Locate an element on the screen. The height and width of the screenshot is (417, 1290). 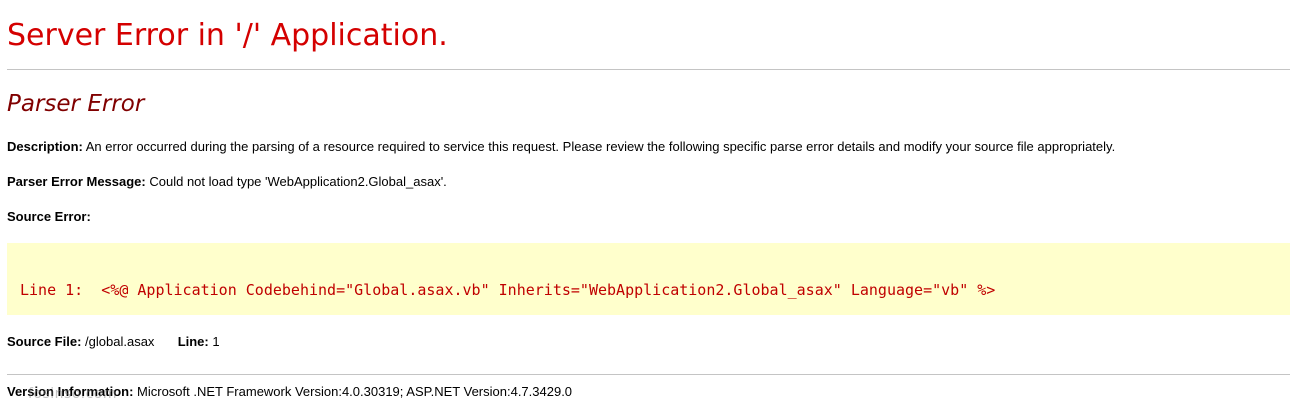
line-label: Line: is located at coordinates (193, 341).